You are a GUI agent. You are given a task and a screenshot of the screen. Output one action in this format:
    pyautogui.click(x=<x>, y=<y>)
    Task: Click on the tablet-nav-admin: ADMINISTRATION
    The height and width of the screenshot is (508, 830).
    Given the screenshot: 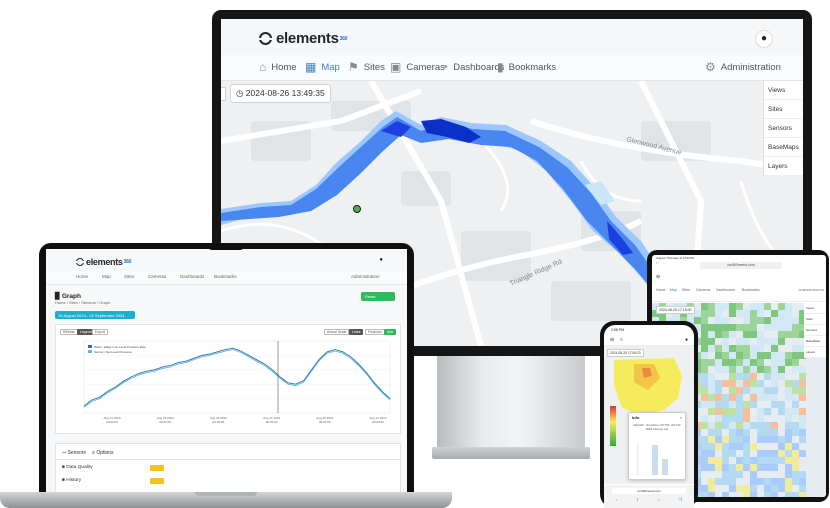 What is the action you would take?
    pyautogui.click(x=811, y=290)
    